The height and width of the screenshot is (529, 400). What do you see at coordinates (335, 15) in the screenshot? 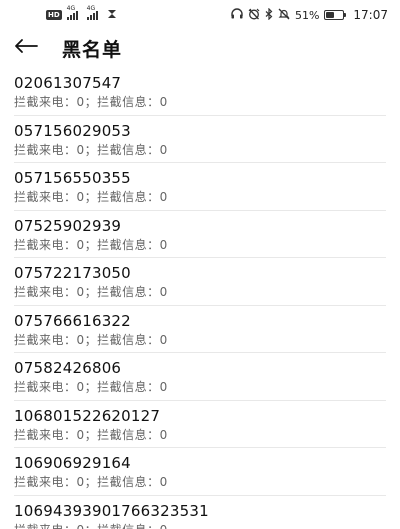
I see `battery-icon` at bounding box center [335, 15].